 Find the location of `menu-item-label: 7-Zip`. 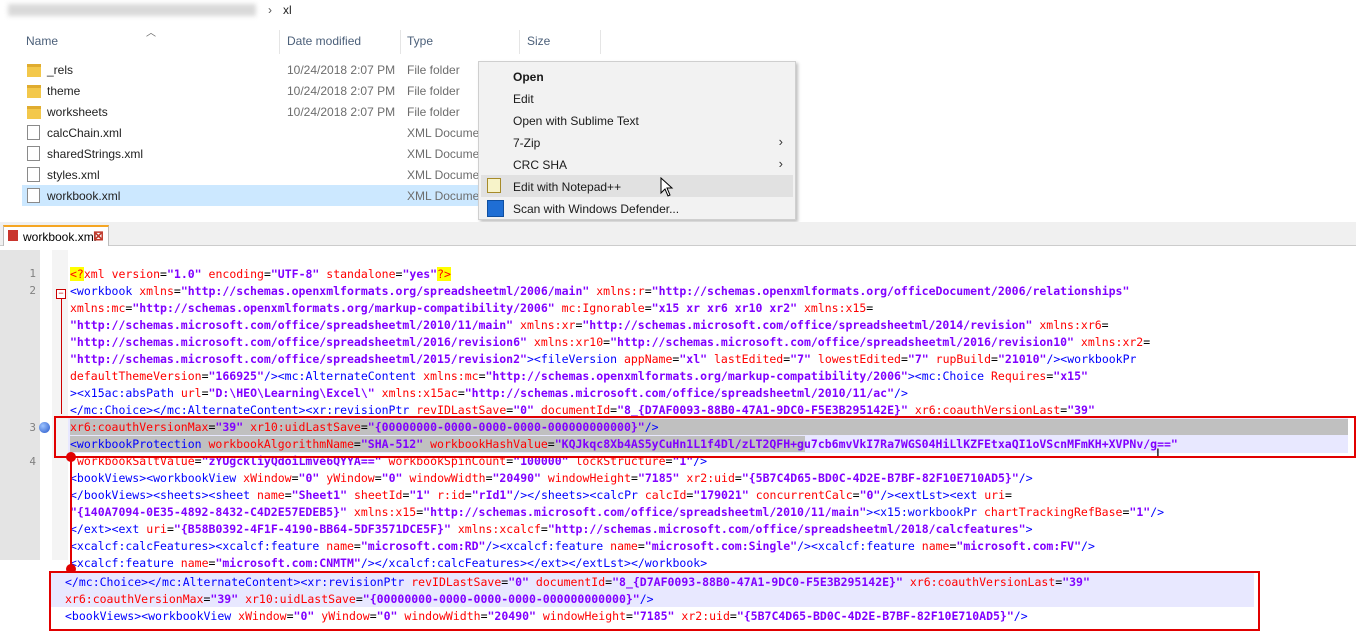

menu-item-label: 7-Zip is located at coordinates (527, 143).